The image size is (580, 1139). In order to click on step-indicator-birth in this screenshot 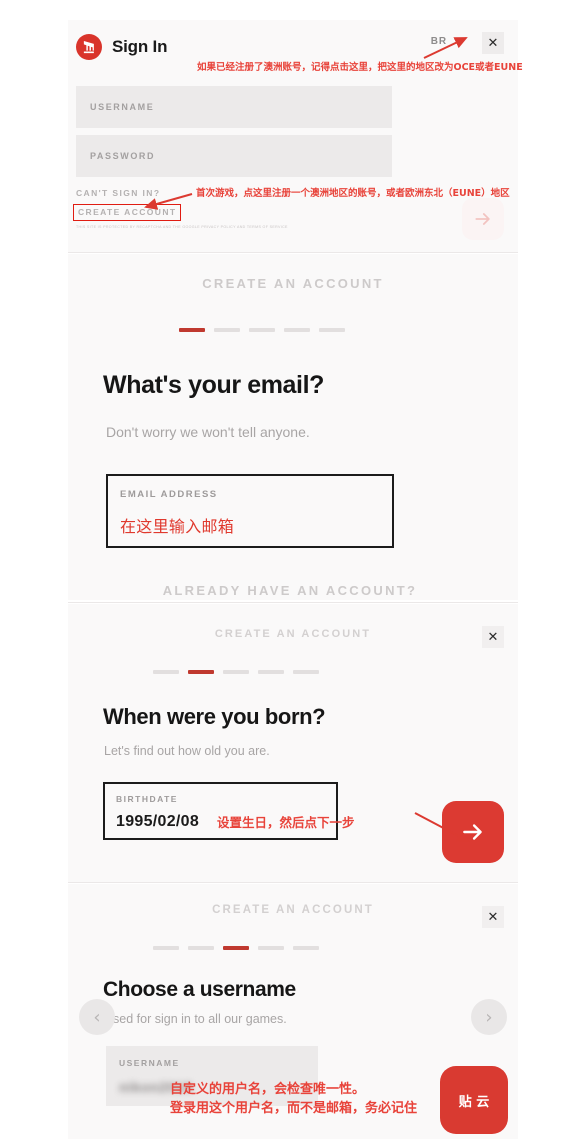, I will do `click(236, 672)`.